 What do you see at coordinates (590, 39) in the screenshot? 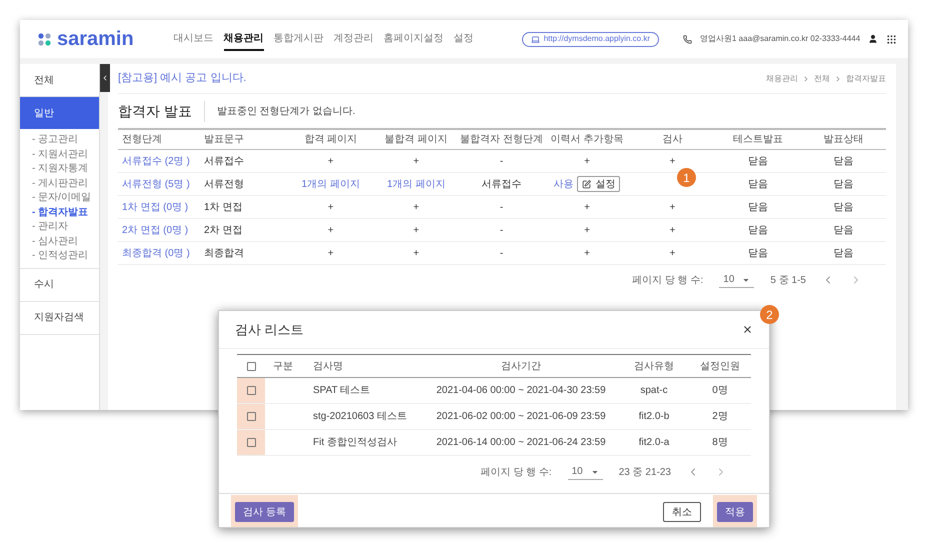
I see `site-url-pill: http://dymsdemo.applyin.co.kr` at bounding box center [590, 39].